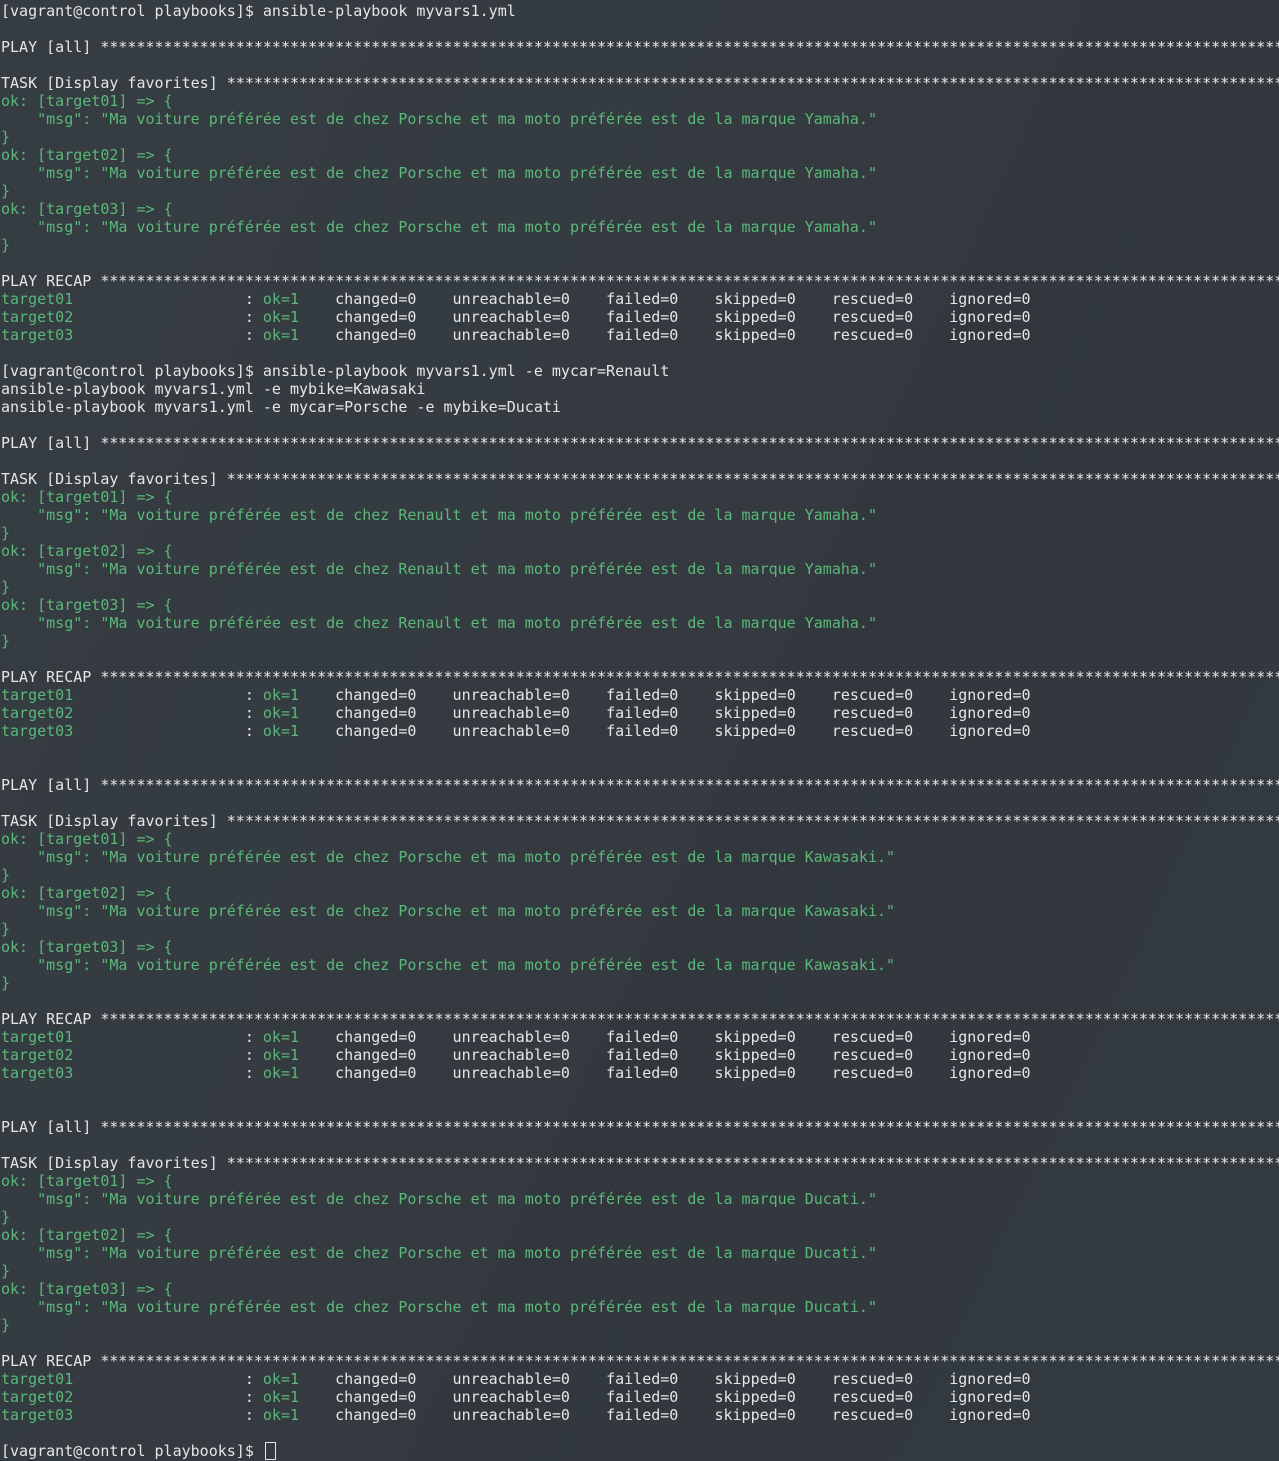  What do you see at coordinates (87, 893) in the screenshot?
I see `terminal-text: ok: [target02] => {` at bounding box center [87, 893].